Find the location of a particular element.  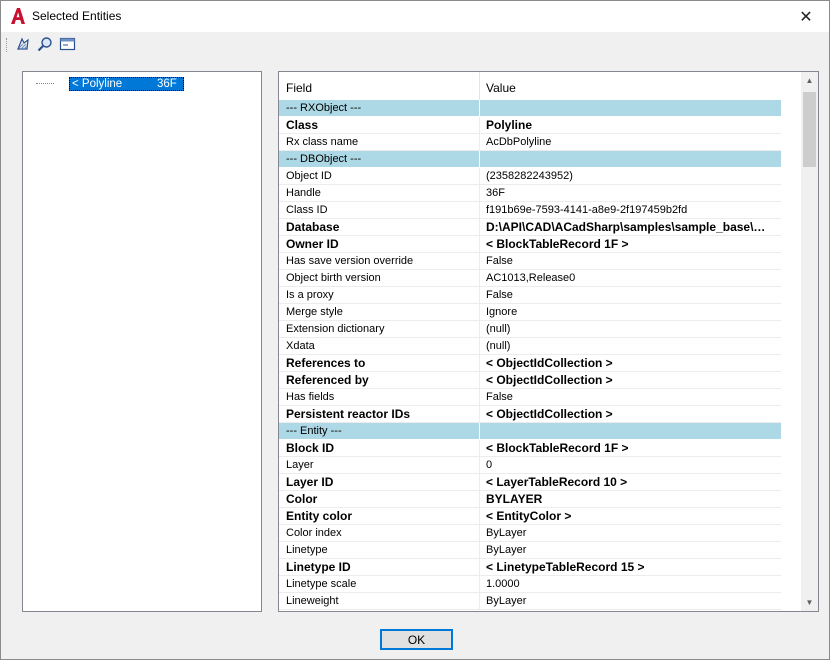

scroll-up-button: ▲ is located at coordinates (809, 80).